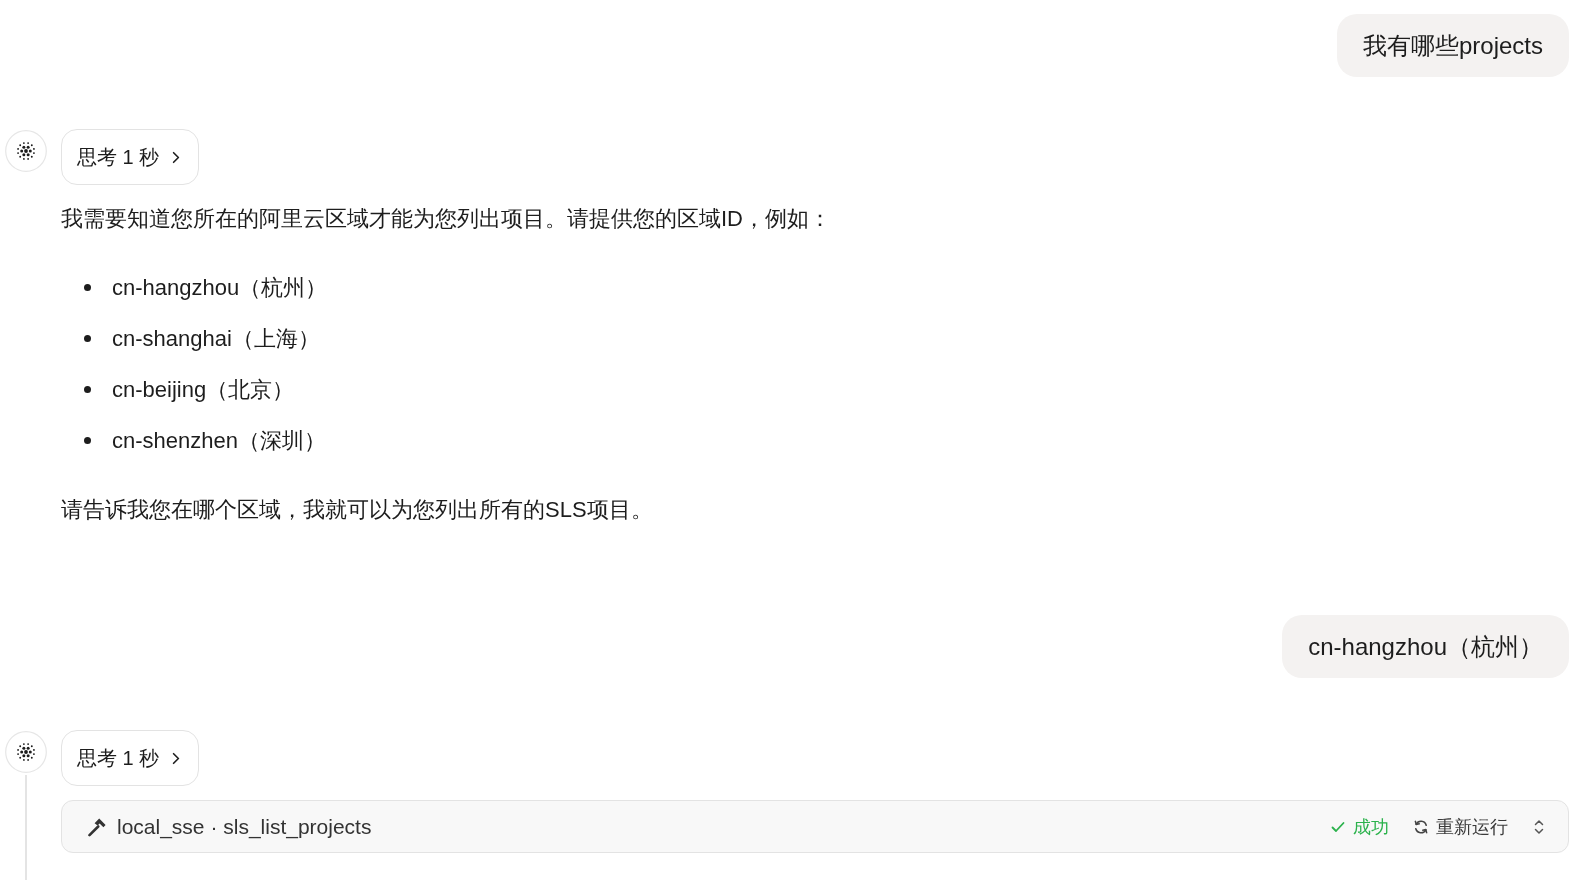 Image resolution: width=1584 pixels, height=880 pixels. What do you see at coordinates (1425, 646) in the screenshot?
I see `user-message: cn-hangzhou（杭州）` at bounding box center [1425, 646].